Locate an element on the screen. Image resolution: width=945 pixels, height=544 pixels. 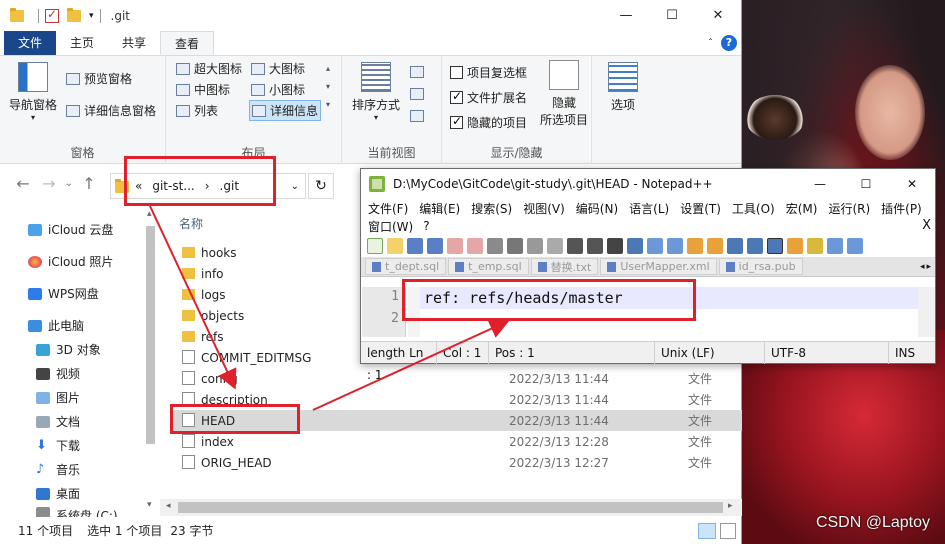
large-icons-view-icon is located at coordinates (728, 530).